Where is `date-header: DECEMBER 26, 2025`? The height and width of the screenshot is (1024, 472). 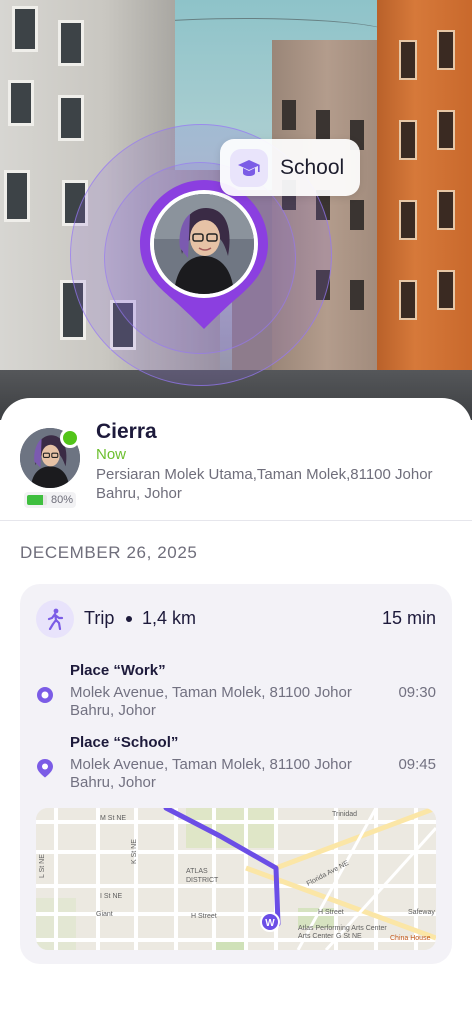
date-header: DECEMBER 26, 2025 is located at coordinates (109, 552).